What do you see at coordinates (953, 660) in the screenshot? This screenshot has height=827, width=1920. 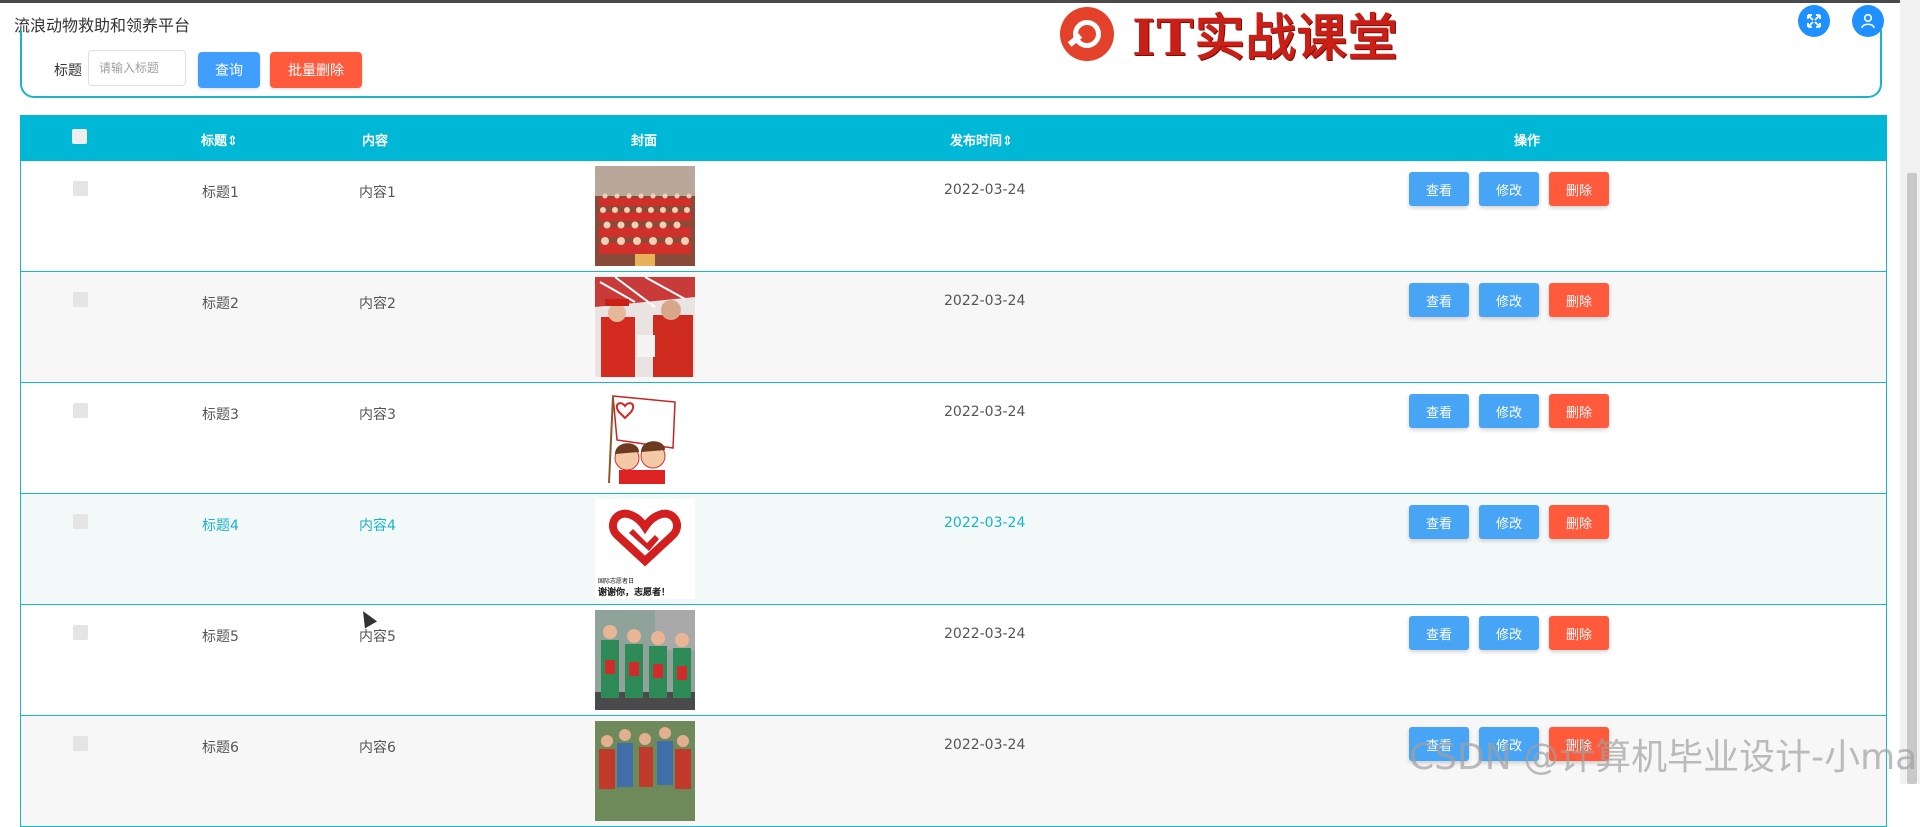 I see `table-row: 标题5 内容5 2022-03-24 查看 修改 删除` at bounding box center [953, 660].